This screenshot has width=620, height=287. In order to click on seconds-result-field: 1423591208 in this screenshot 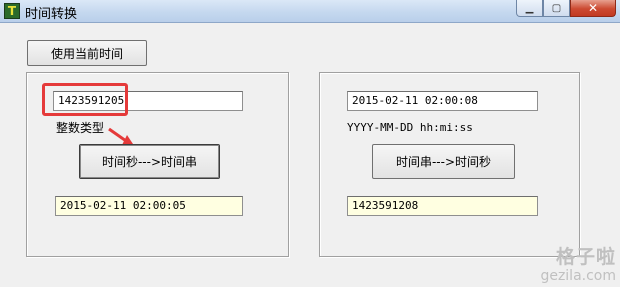, I will do `click(442, 206)`.